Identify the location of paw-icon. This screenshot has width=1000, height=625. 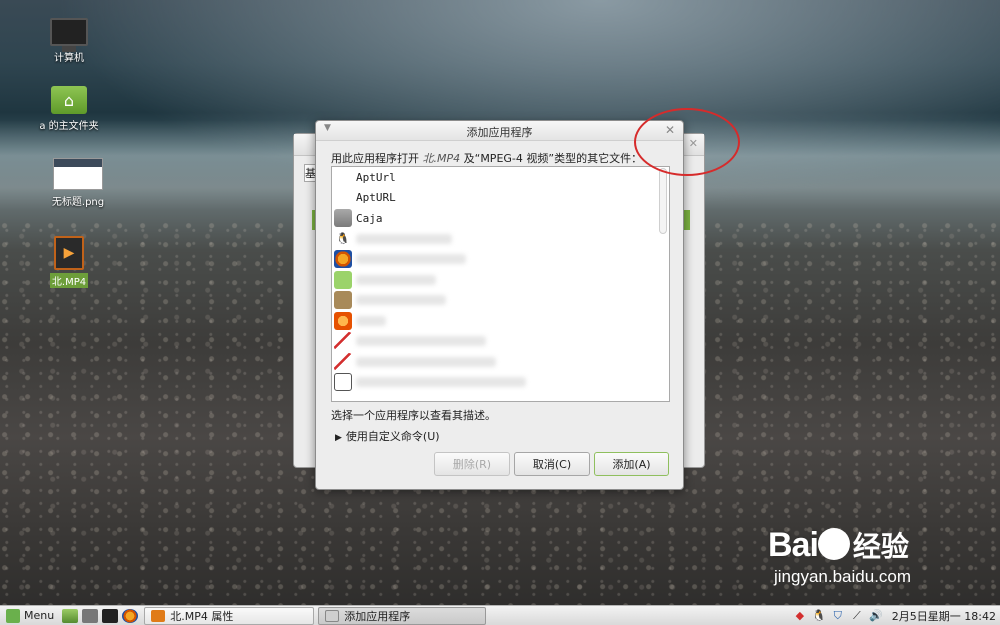
(833, 544).